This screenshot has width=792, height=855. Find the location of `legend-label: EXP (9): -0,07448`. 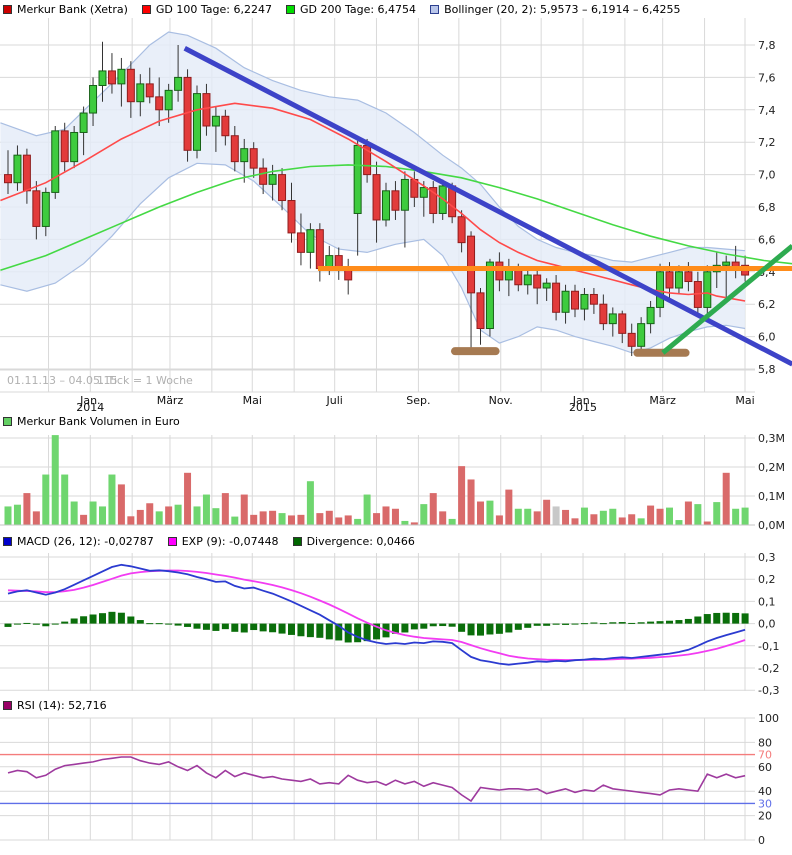

legend-label: EXP (9): -0,07448 is located at coordinates (230, 541).